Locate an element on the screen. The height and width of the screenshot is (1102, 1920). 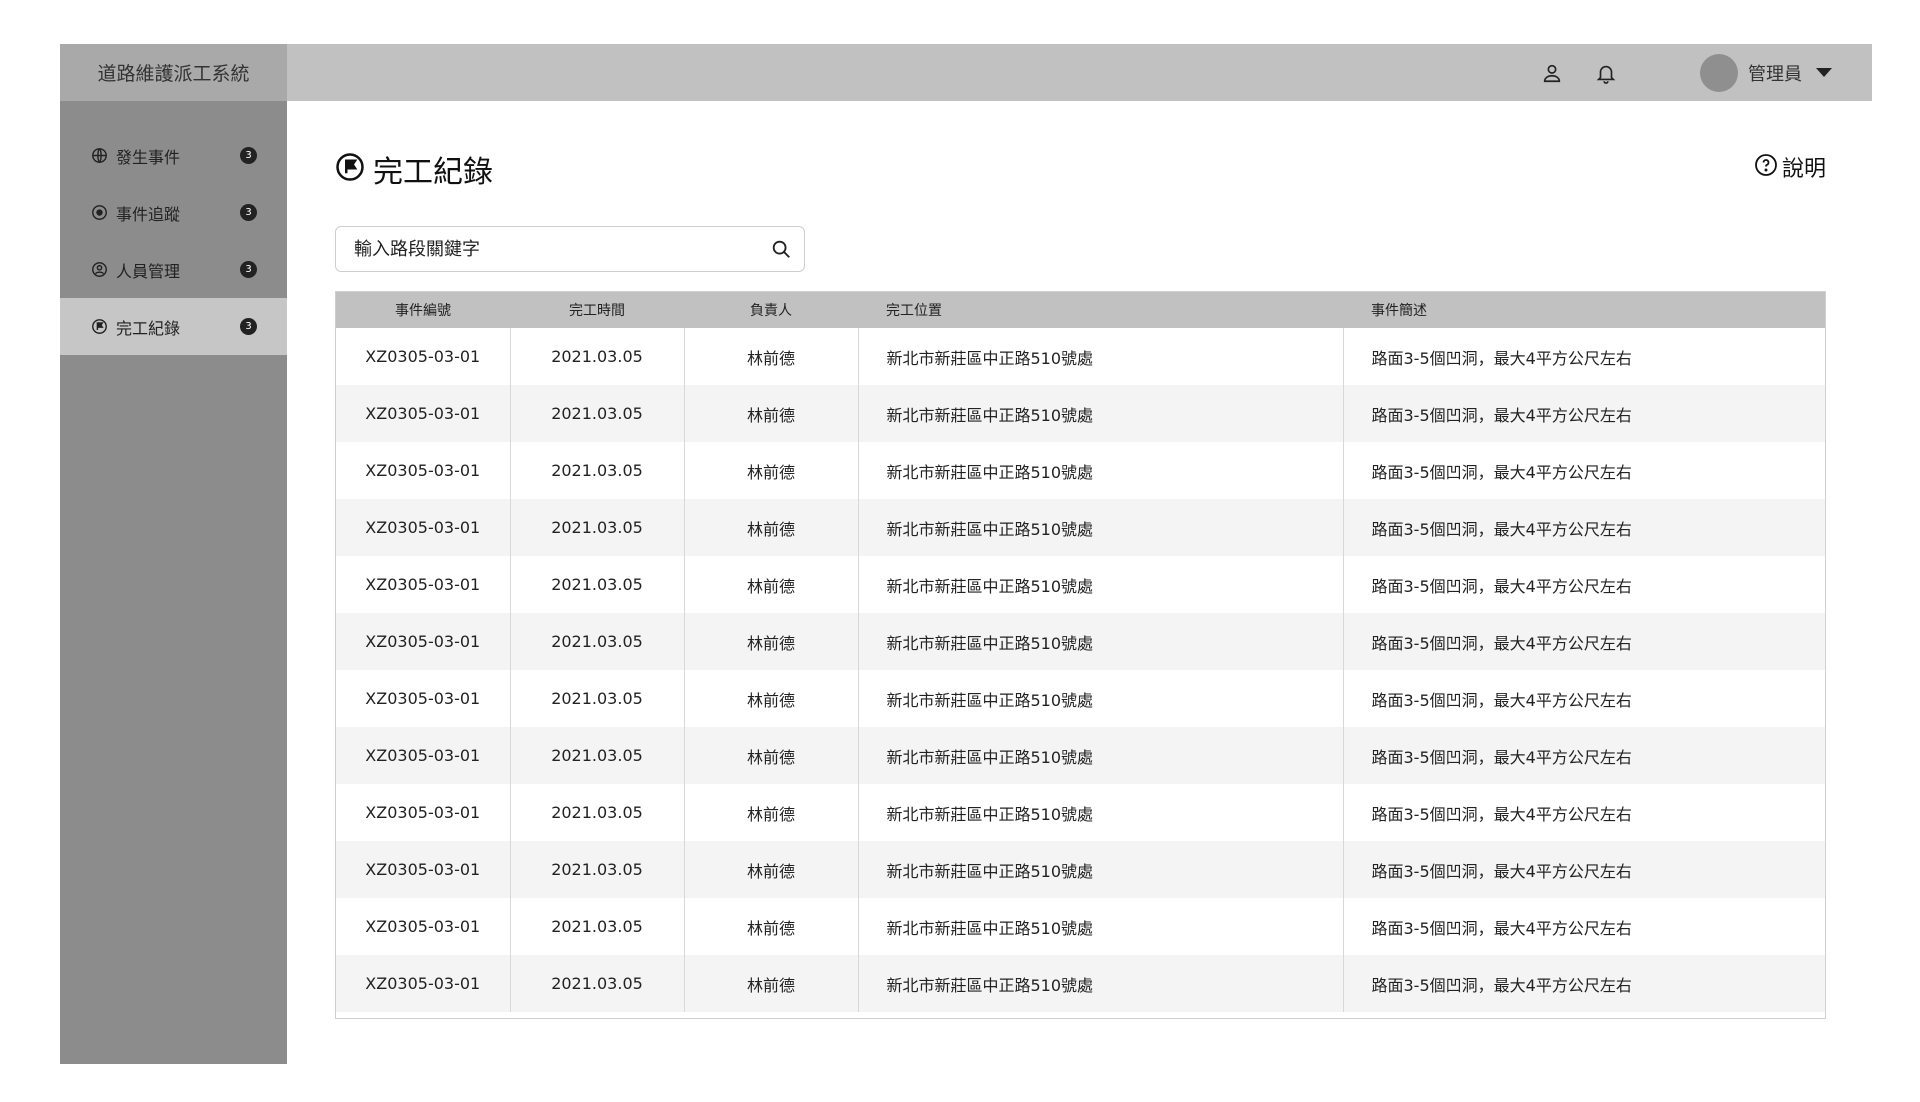
person-circle-icon is located at coordinates (99, 270).